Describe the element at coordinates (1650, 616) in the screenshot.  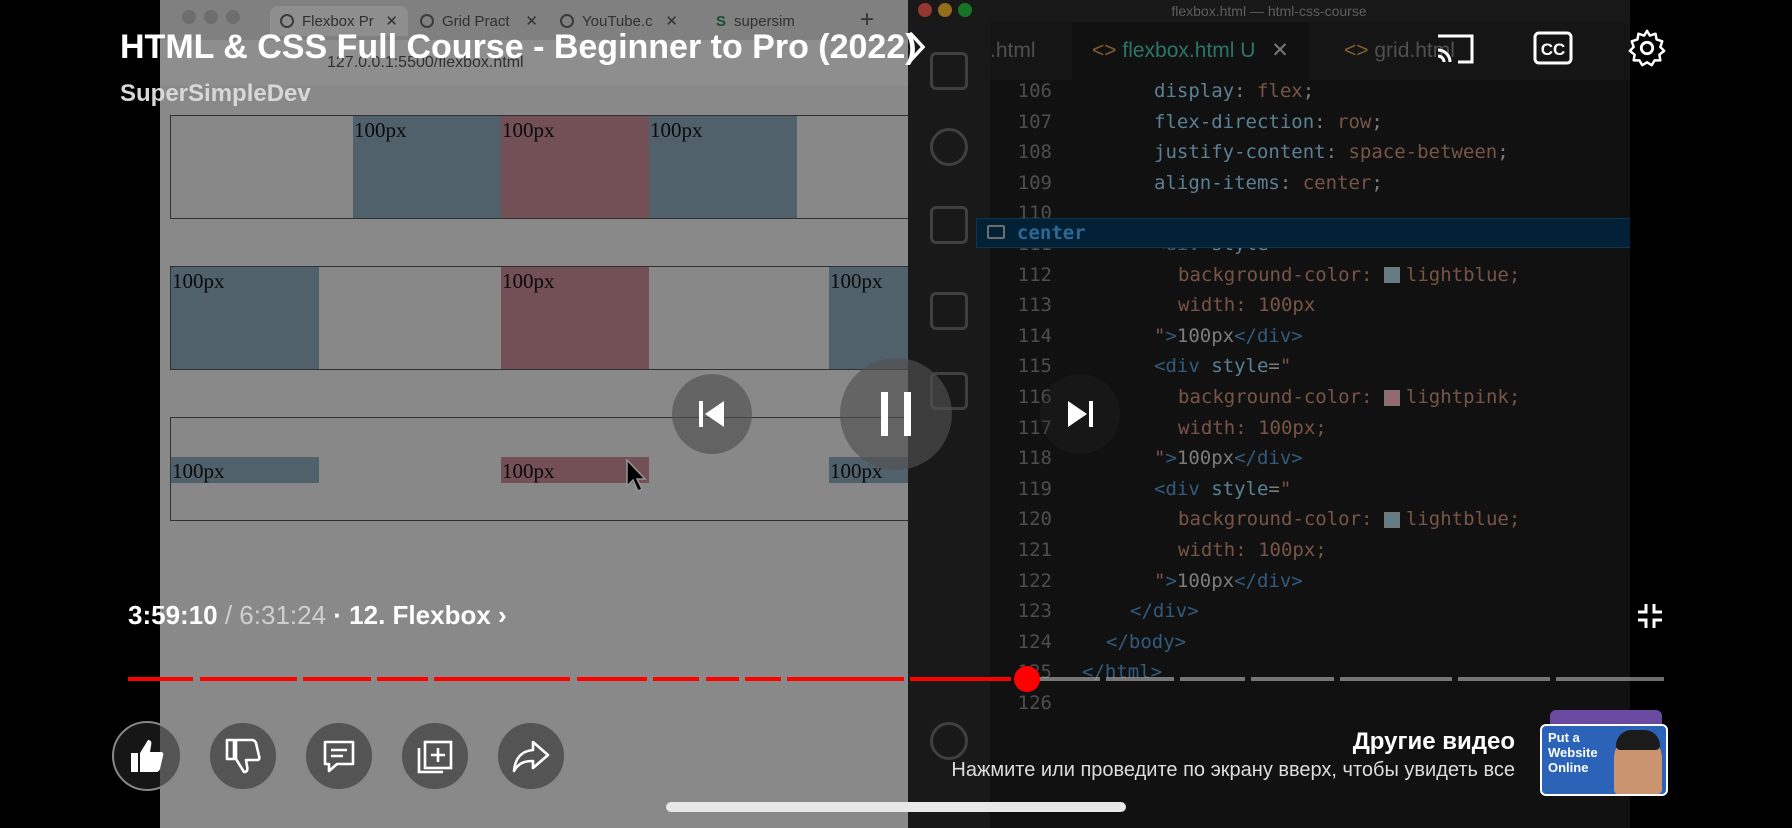
I see `exit-fullscreen-icon` at that location.